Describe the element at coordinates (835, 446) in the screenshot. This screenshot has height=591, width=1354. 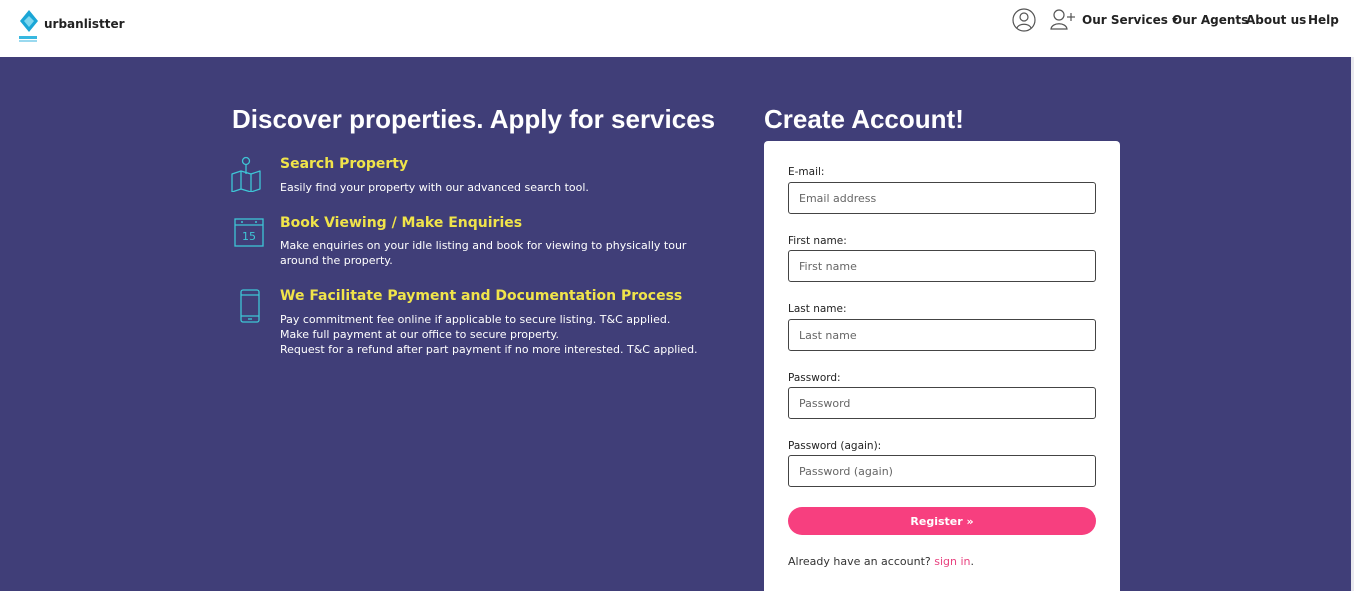
I see `password-again-label: Password (again):` at that location.